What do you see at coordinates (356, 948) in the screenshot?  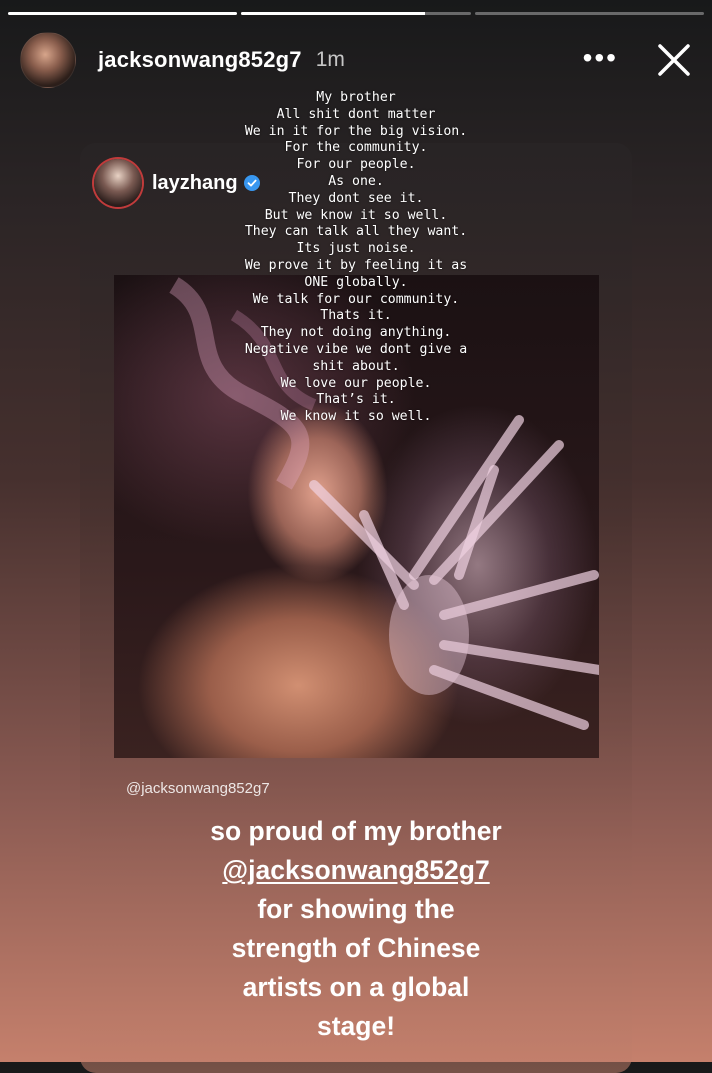 I see `caption-line: strength of Chinese` at bounding box center [356, 948].